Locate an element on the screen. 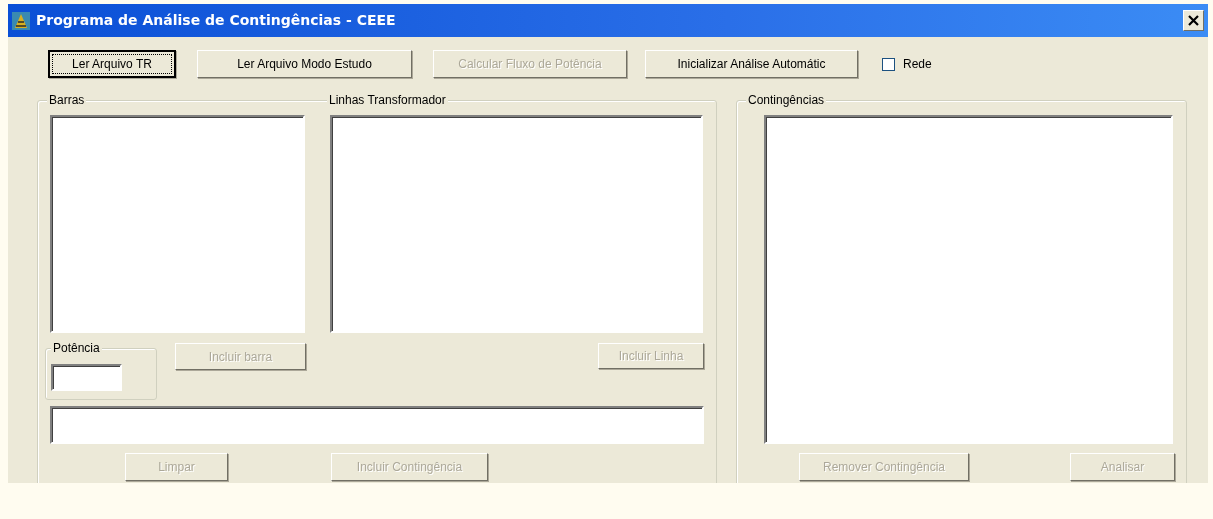 This screenshot has height=519, width=1213. button: Inicializar Análise Automátic is located at coordinates (751, 64).